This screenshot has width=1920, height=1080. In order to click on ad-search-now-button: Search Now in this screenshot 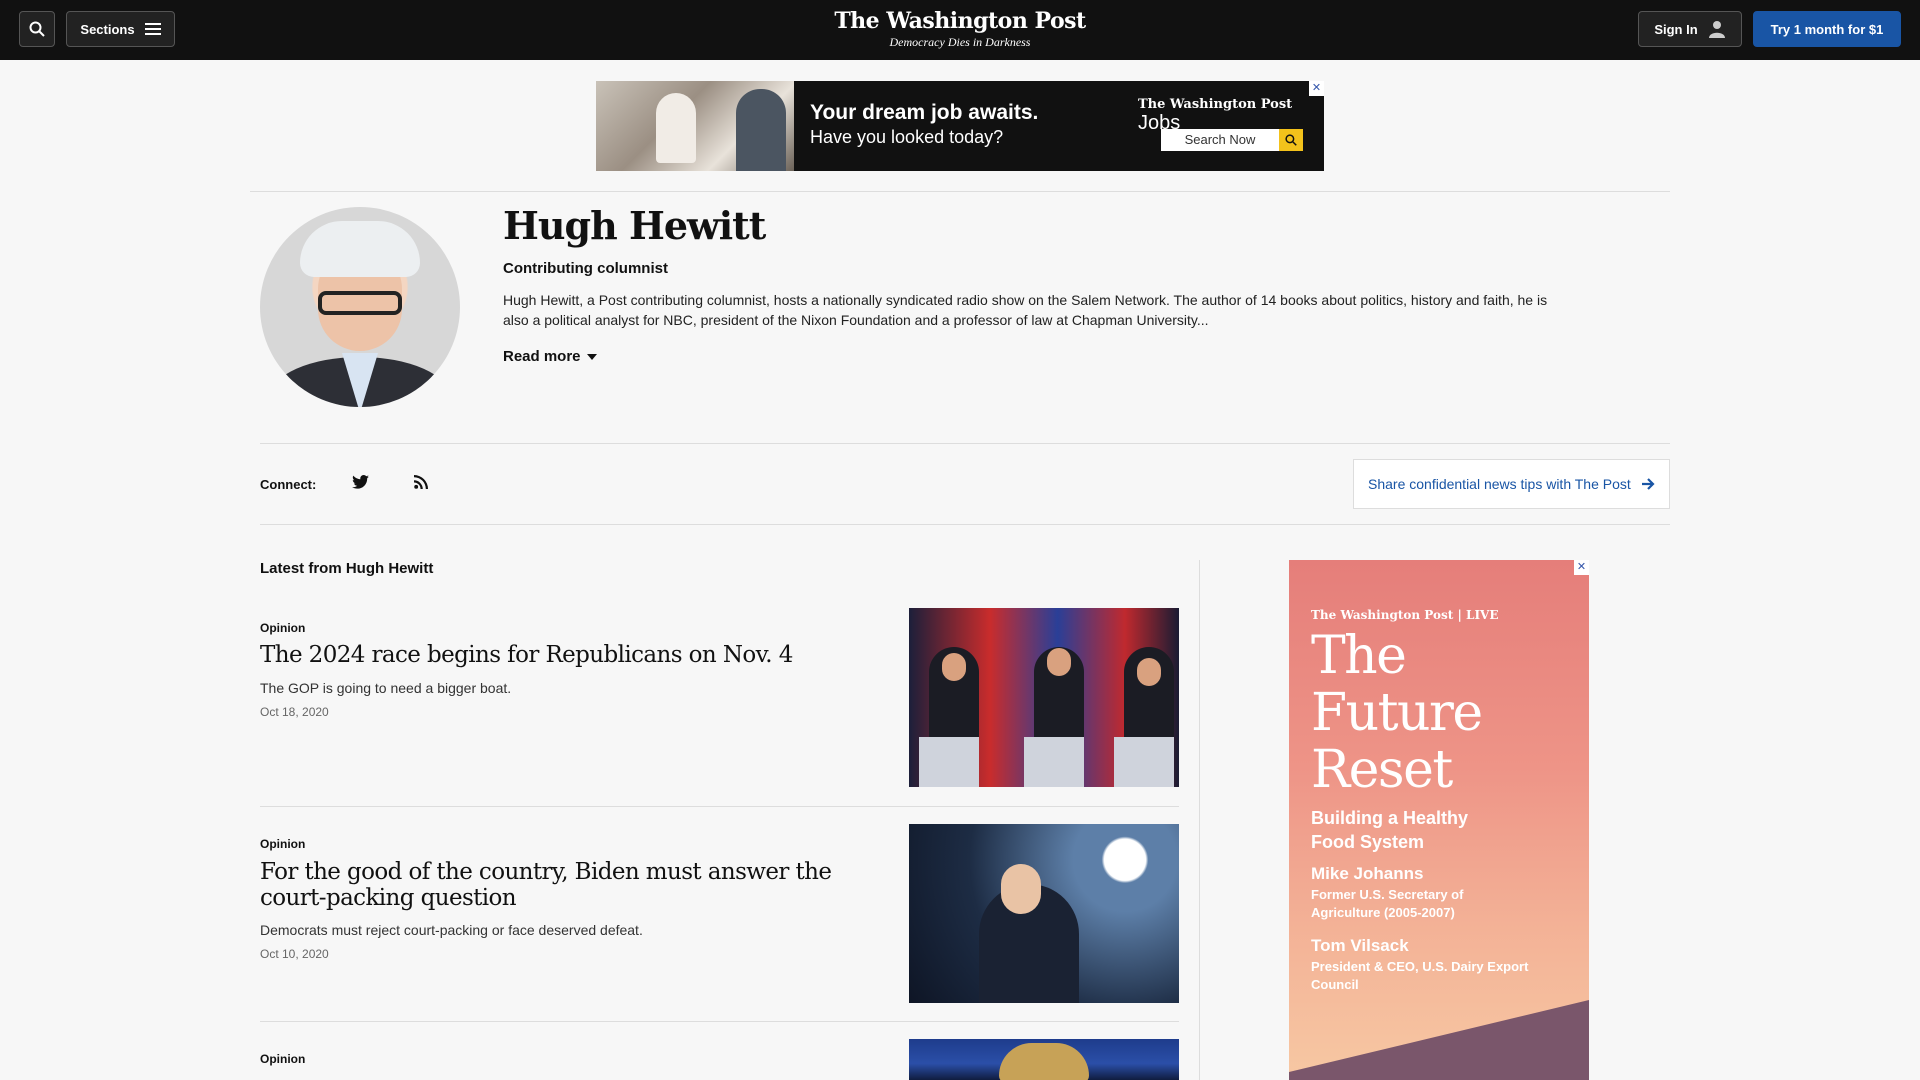, I will do `click(1232, 140)`.